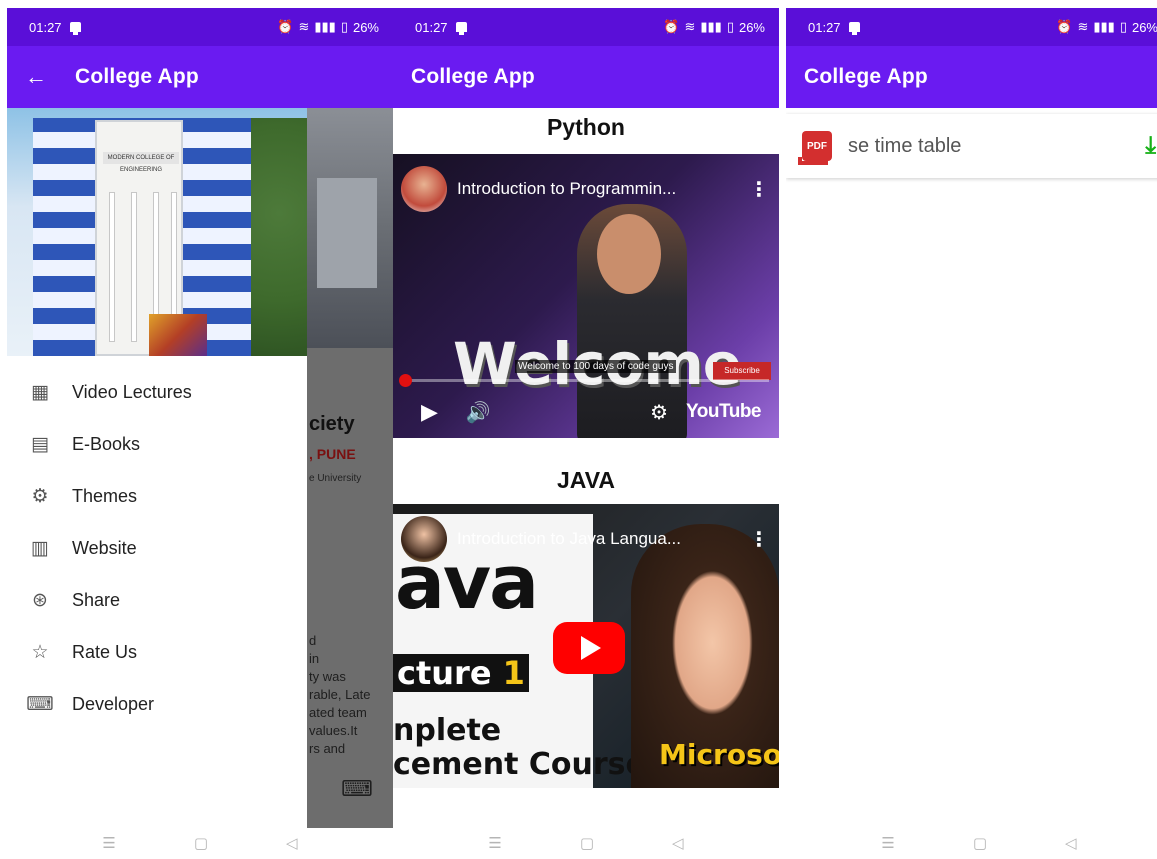  What do you see at coordinates (157, 652) in the screenshot?
I see `menu-item-rate-us: ☆ Rate Us` at bounding box center [157, 652].